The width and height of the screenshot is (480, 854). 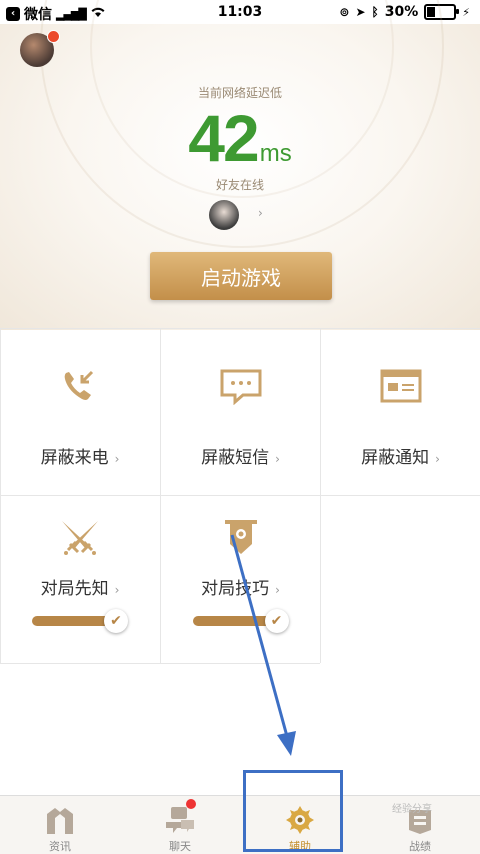 What do you see at coordinates (275, 153) in the screenshot?
I see `latency-unit: ms` at bounding box center [275, 153].